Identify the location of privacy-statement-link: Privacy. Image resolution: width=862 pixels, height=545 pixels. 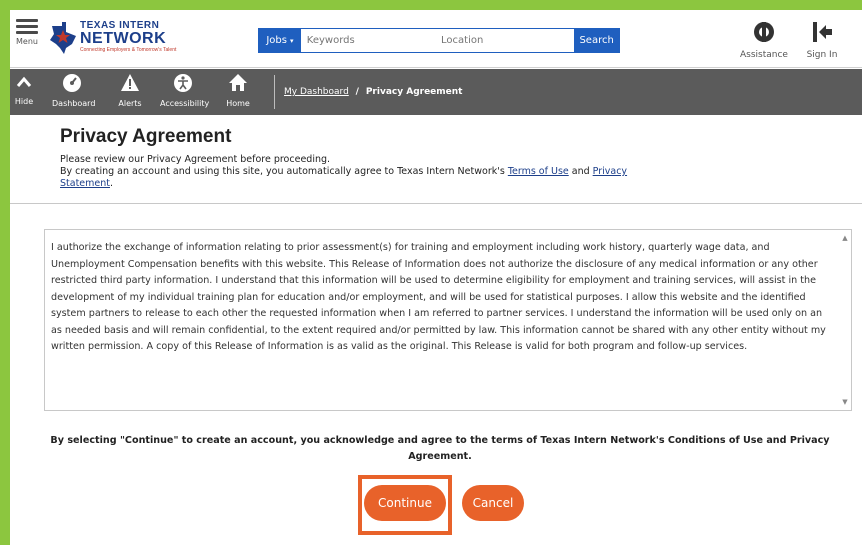
(610, 171).